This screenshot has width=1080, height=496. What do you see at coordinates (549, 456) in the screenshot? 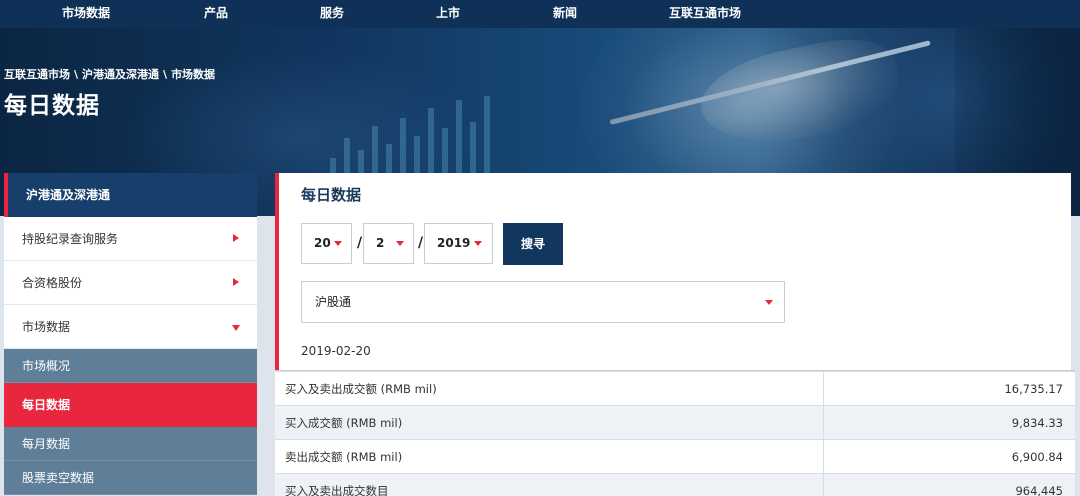
I see `row-label: 卖出成交额 (RMB mil)` at bounding box center [549, 456].